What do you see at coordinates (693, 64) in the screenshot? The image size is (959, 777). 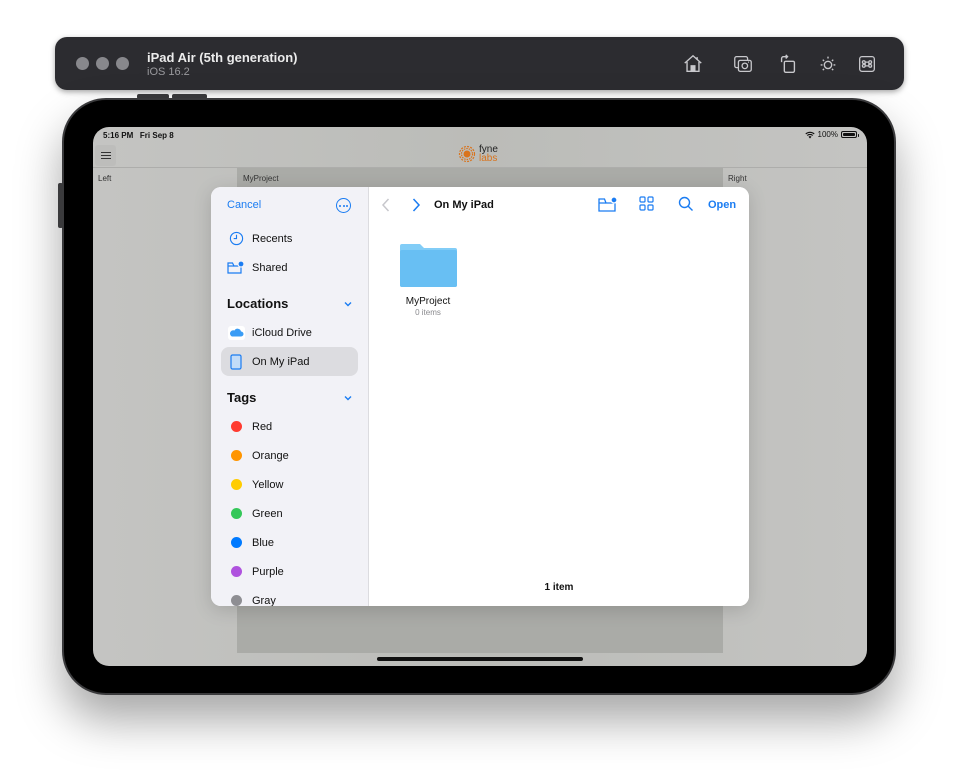 I see `home-icon` at bounding box center [693, 64].